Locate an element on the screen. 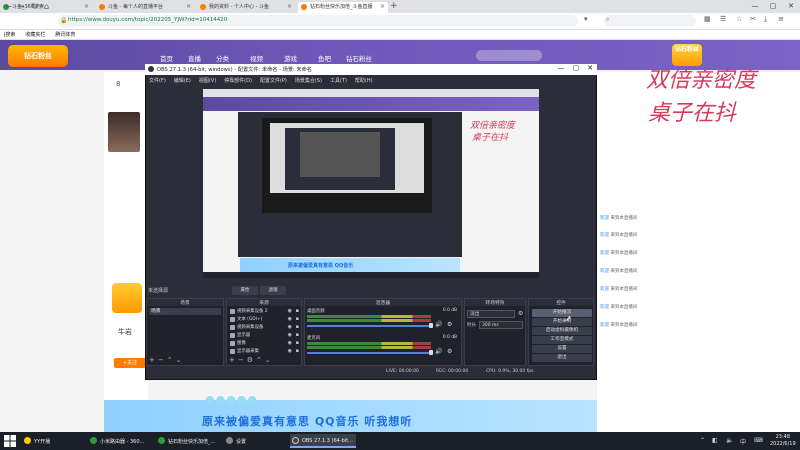 This screenshot has width=800, height=450. transition-select: 淡出 is located at coordinates (491, 314).